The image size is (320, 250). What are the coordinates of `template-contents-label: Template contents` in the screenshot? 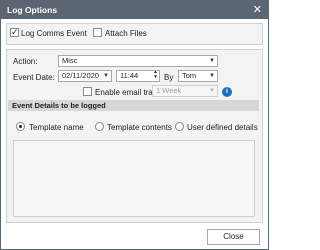 It's located at (139, 127).